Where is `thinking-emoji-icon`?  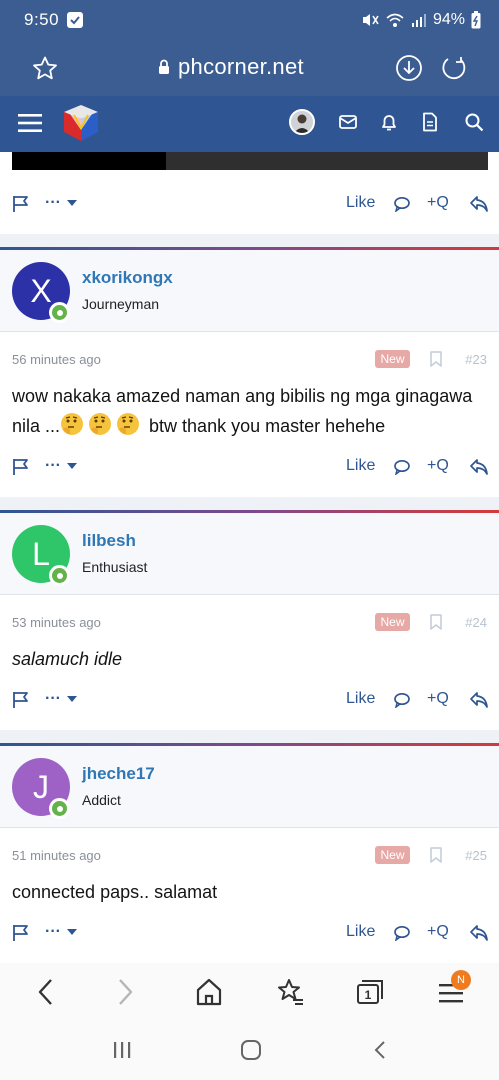 thinking-emoji-icon is located at coordinates (102, 424).